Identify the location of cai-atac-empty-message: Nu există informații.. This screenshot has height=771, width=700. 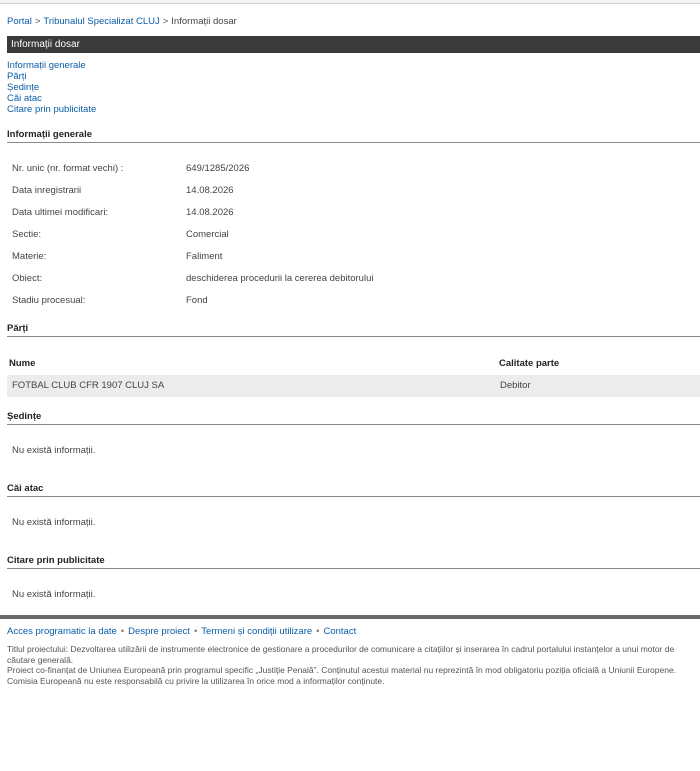
(54, 522).